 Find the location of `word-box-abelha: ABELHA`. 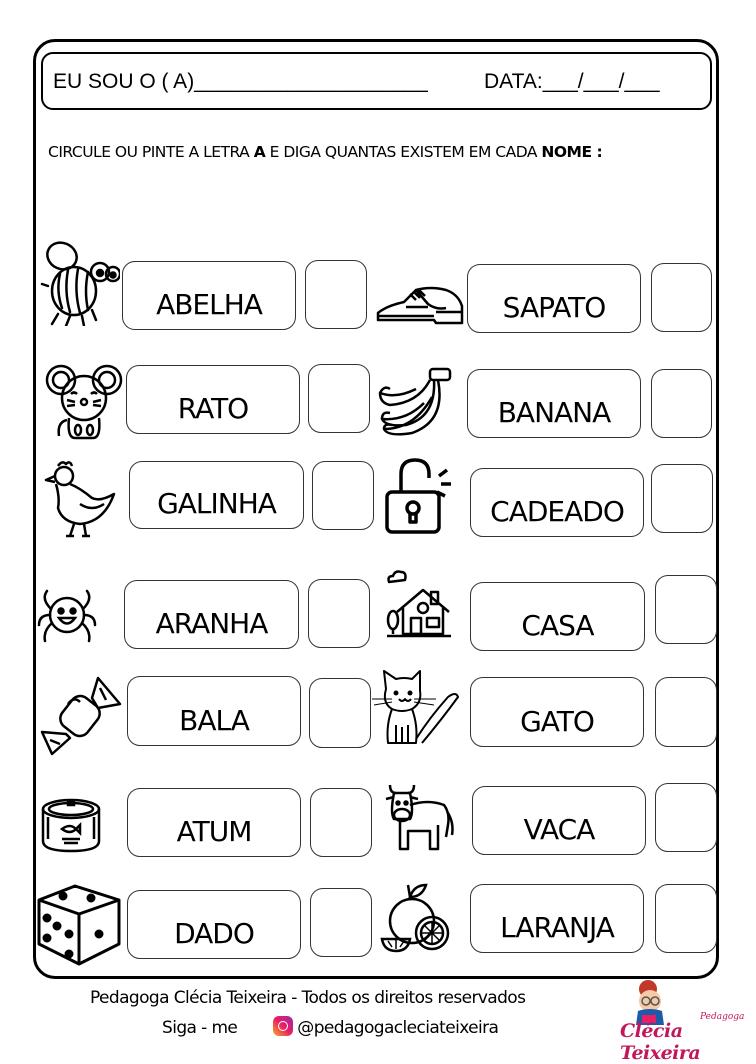

word-box-abelha: ABELHA is located at coordinates (209, 295).